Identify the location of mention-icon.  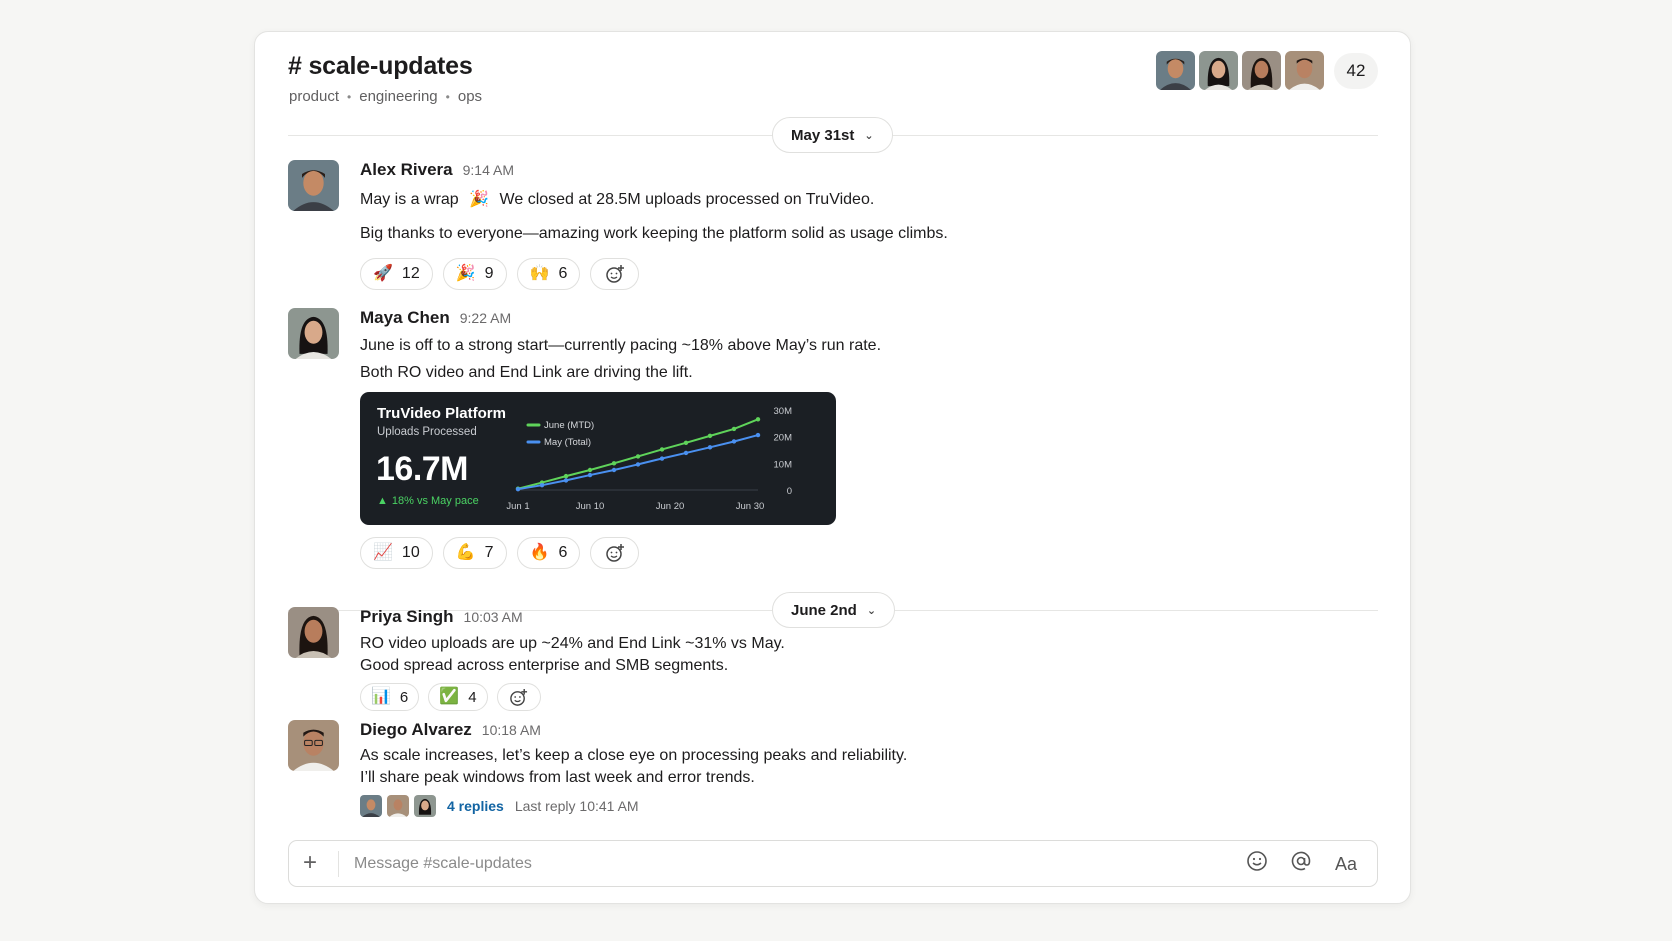
(1301, 864).